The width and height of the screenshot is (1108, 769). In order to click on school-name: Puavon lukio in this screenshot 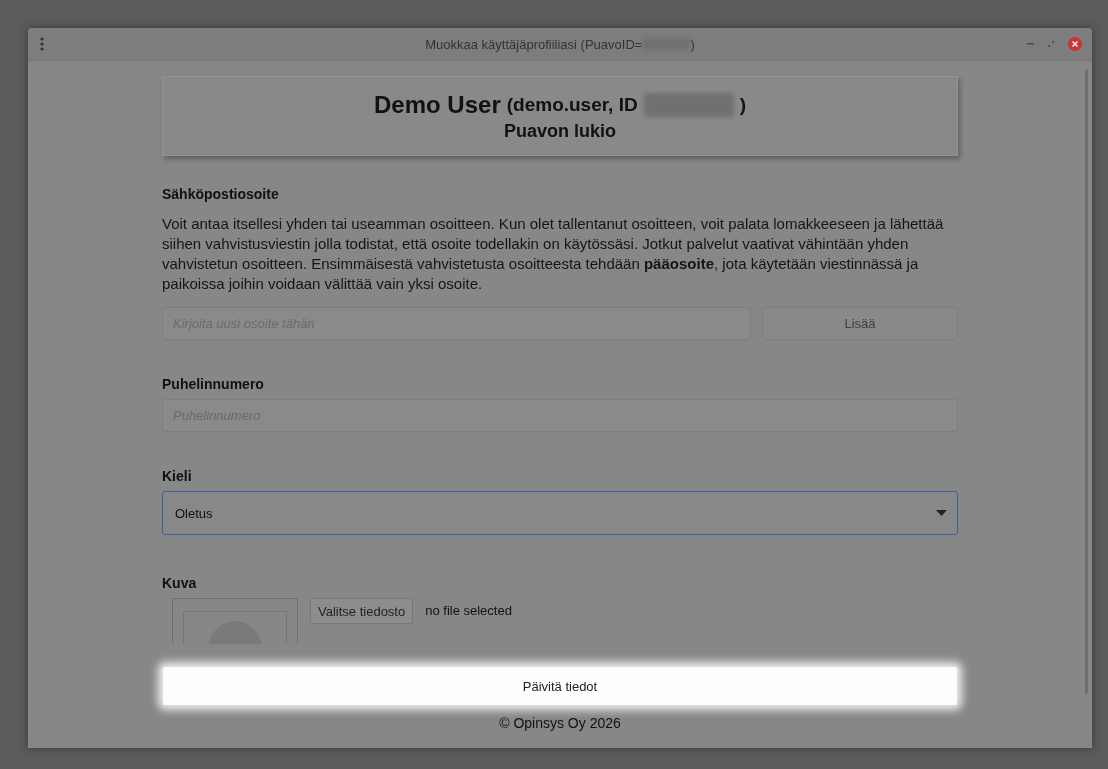, I will do `click(560, 131)`.